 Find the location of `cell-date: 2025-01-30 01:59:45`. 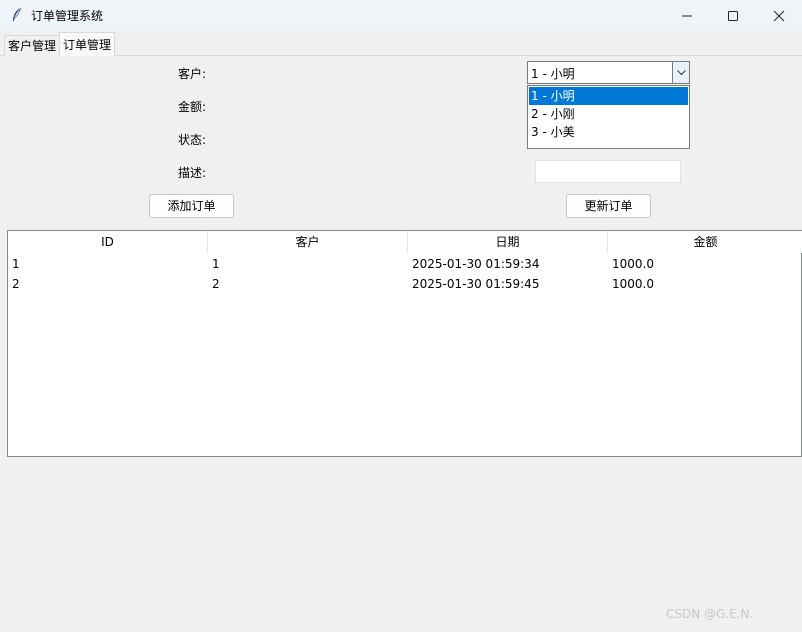

cell-date: 2025-01-30 01:59:45 is located at coordinates (476, 284).